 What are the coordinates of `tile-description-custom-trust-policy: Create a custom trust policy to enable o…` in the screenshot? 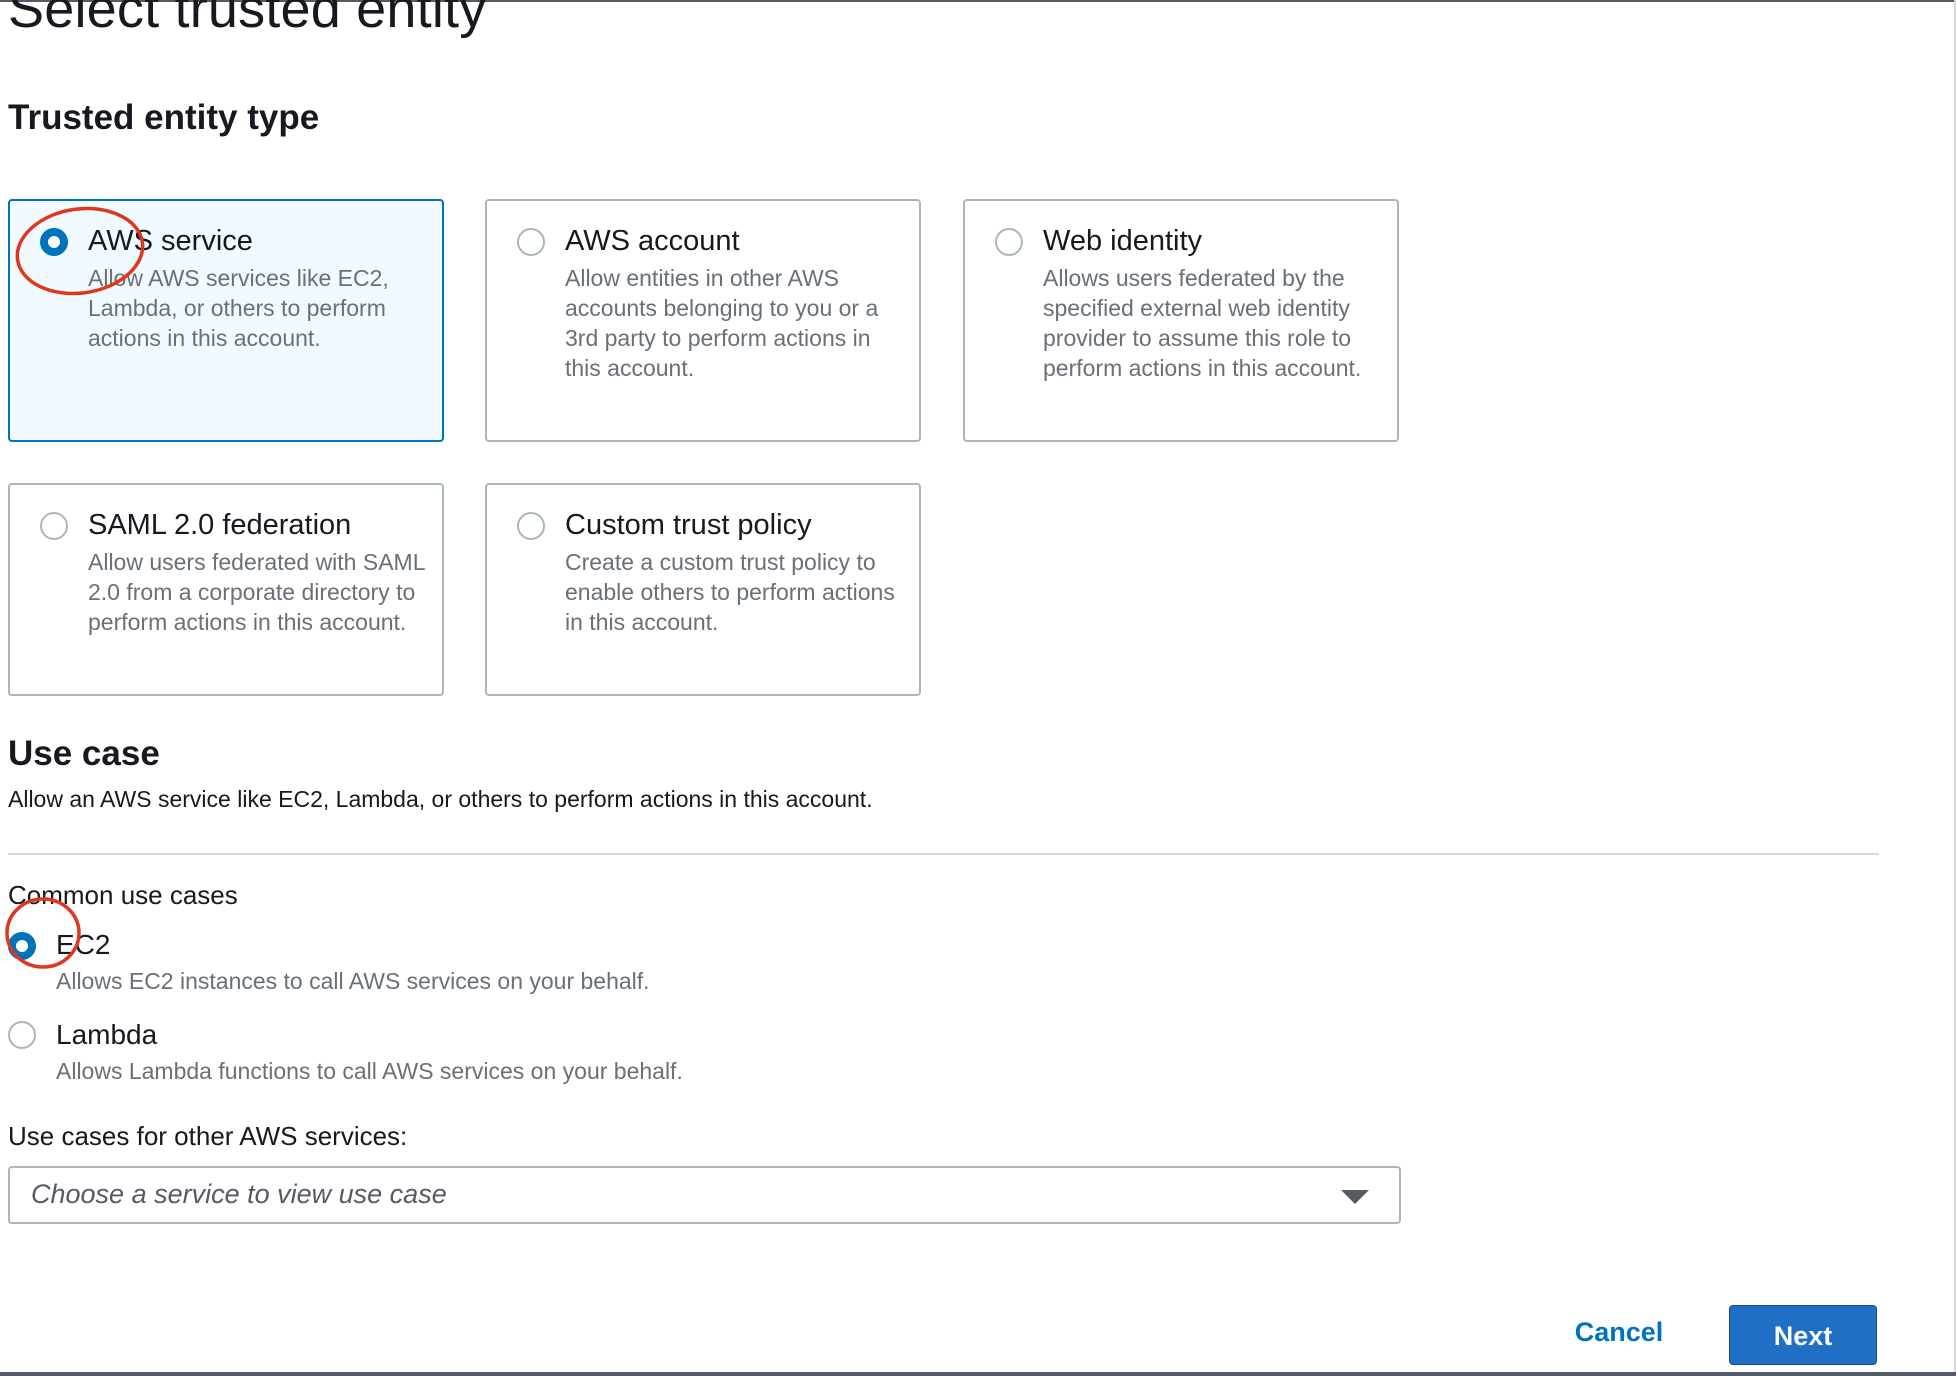 It's located at (730, 592).